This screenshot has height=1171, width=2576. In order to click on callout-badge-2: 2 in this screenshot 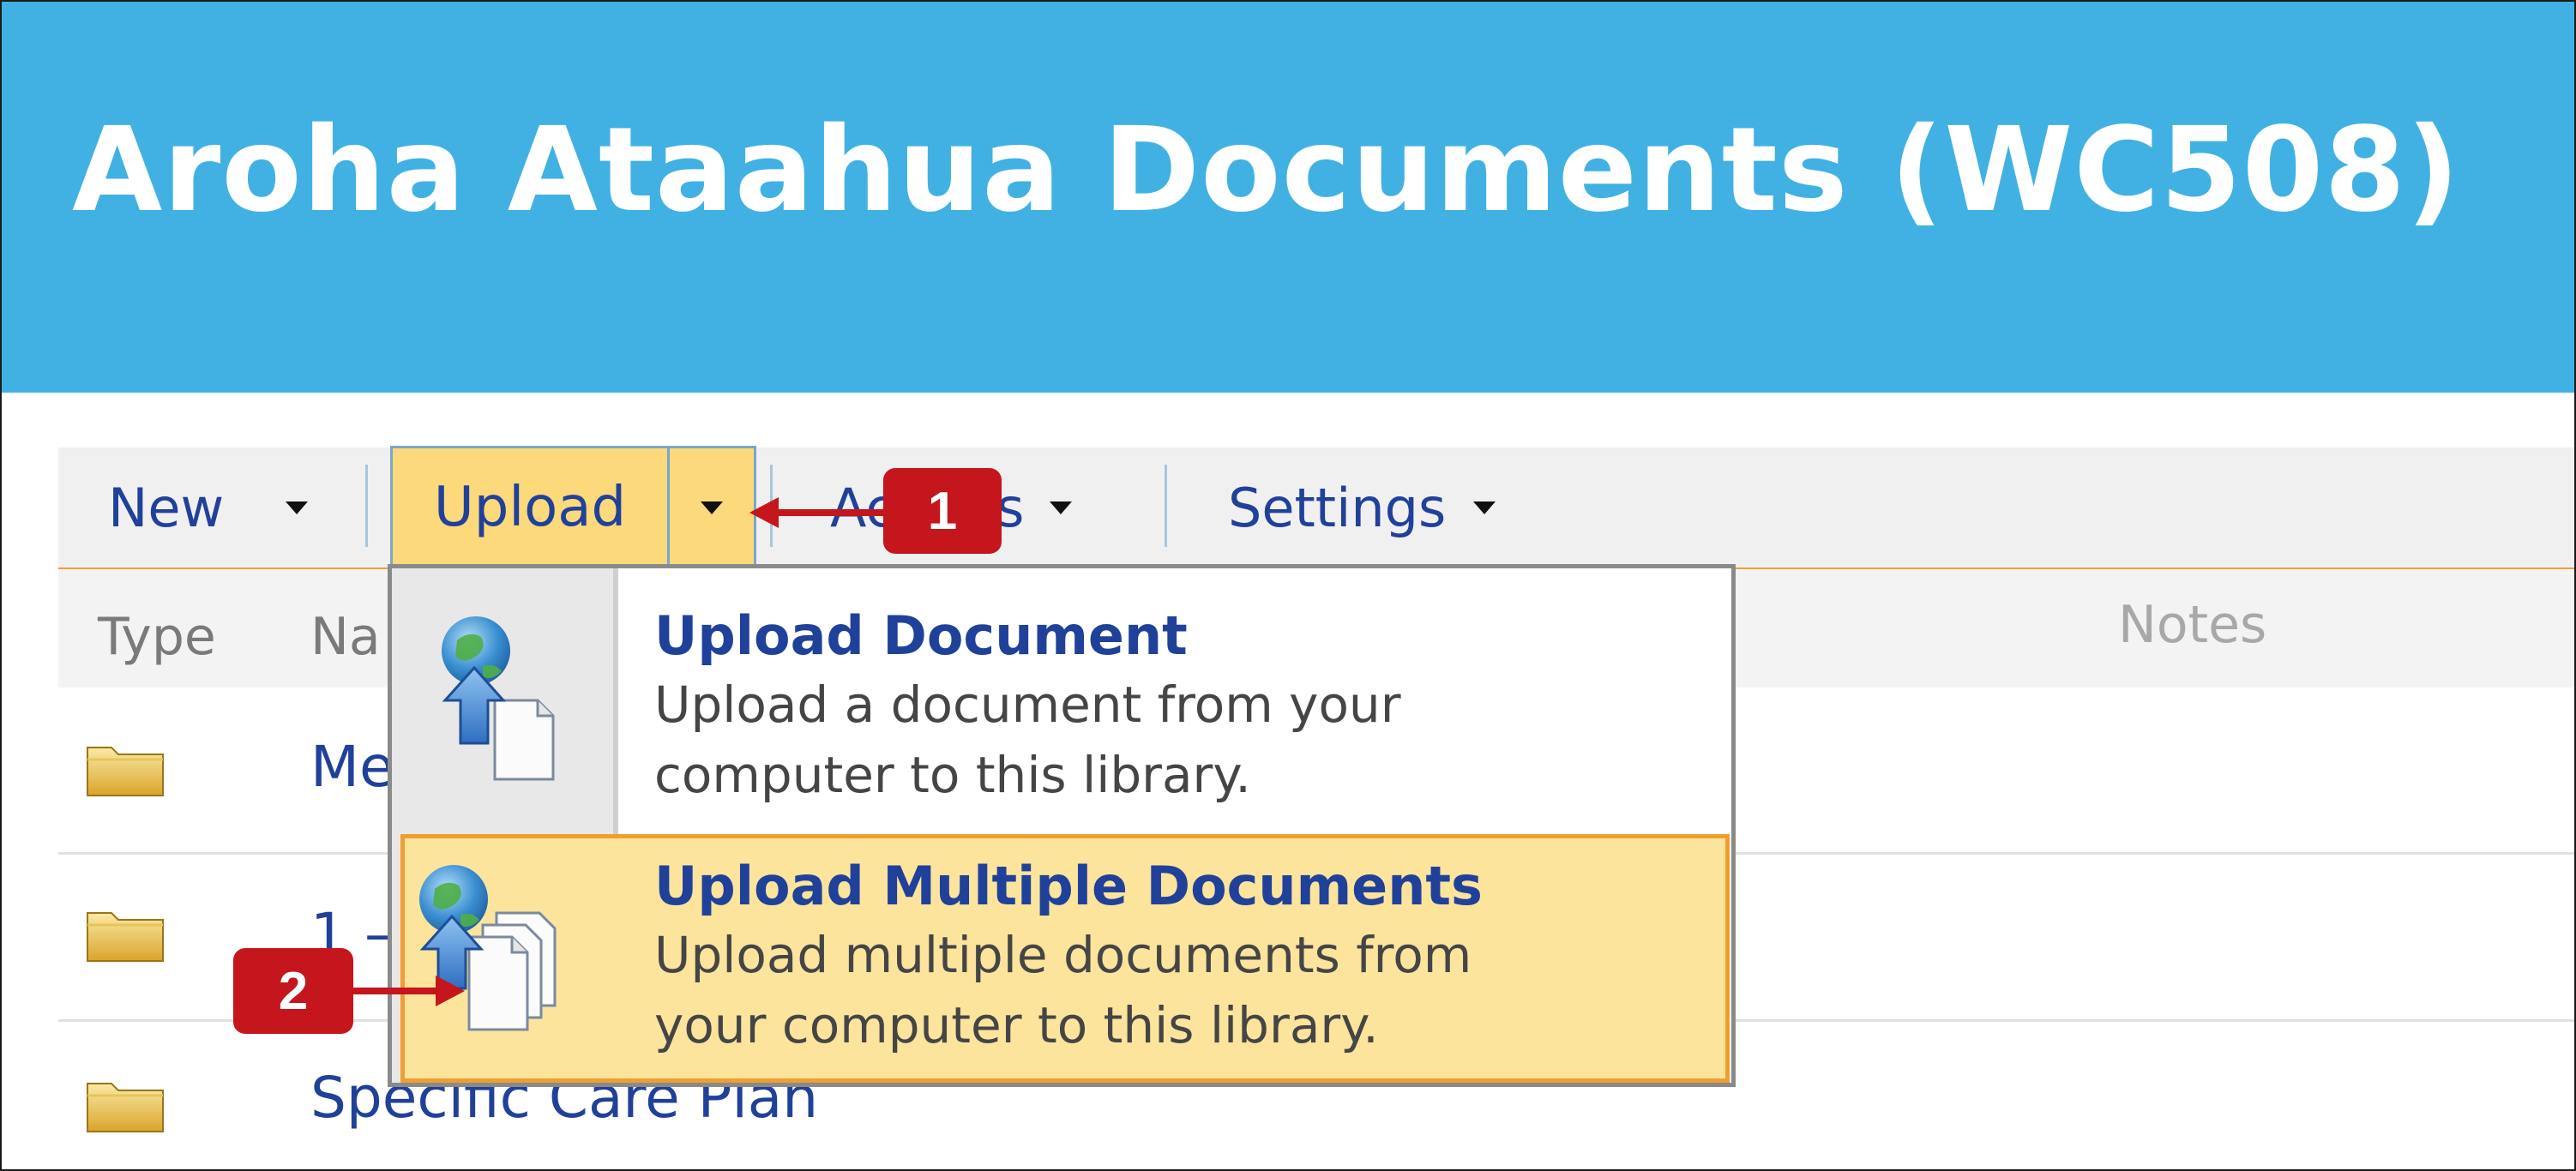, I will do `click(293, 991)`.